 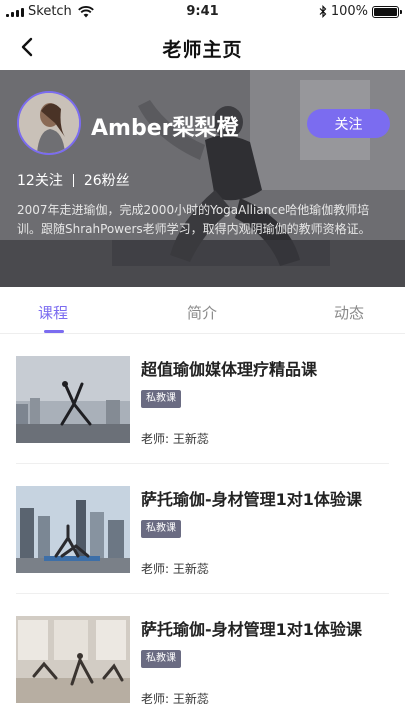 I want to click on nav-bar: 老师主页, so click(x=202, y=47).